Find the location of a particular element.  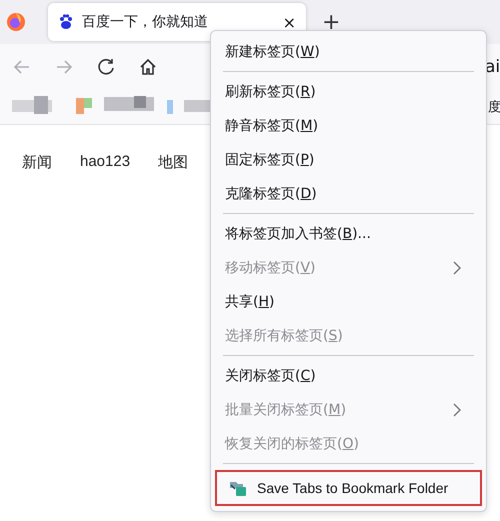

nav-link: hao123 is located at coordinates (105, 162).